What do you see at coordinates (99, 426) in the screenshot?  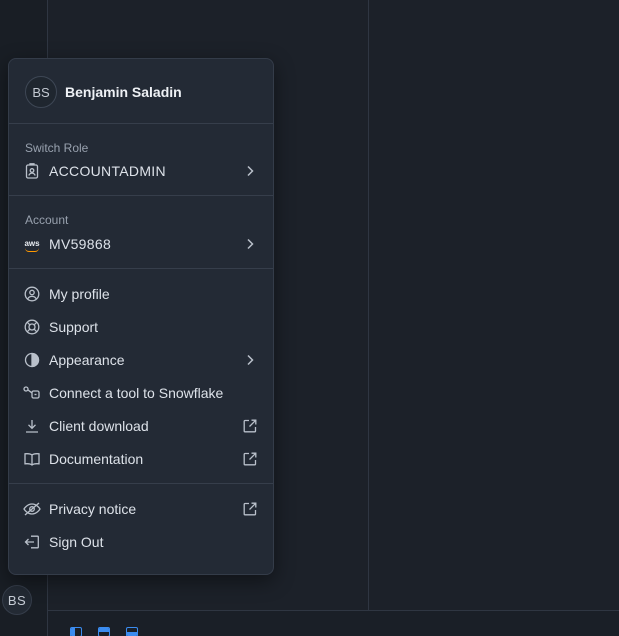 I see `menu-item-label: Client download` at bounding box center [99, 426].